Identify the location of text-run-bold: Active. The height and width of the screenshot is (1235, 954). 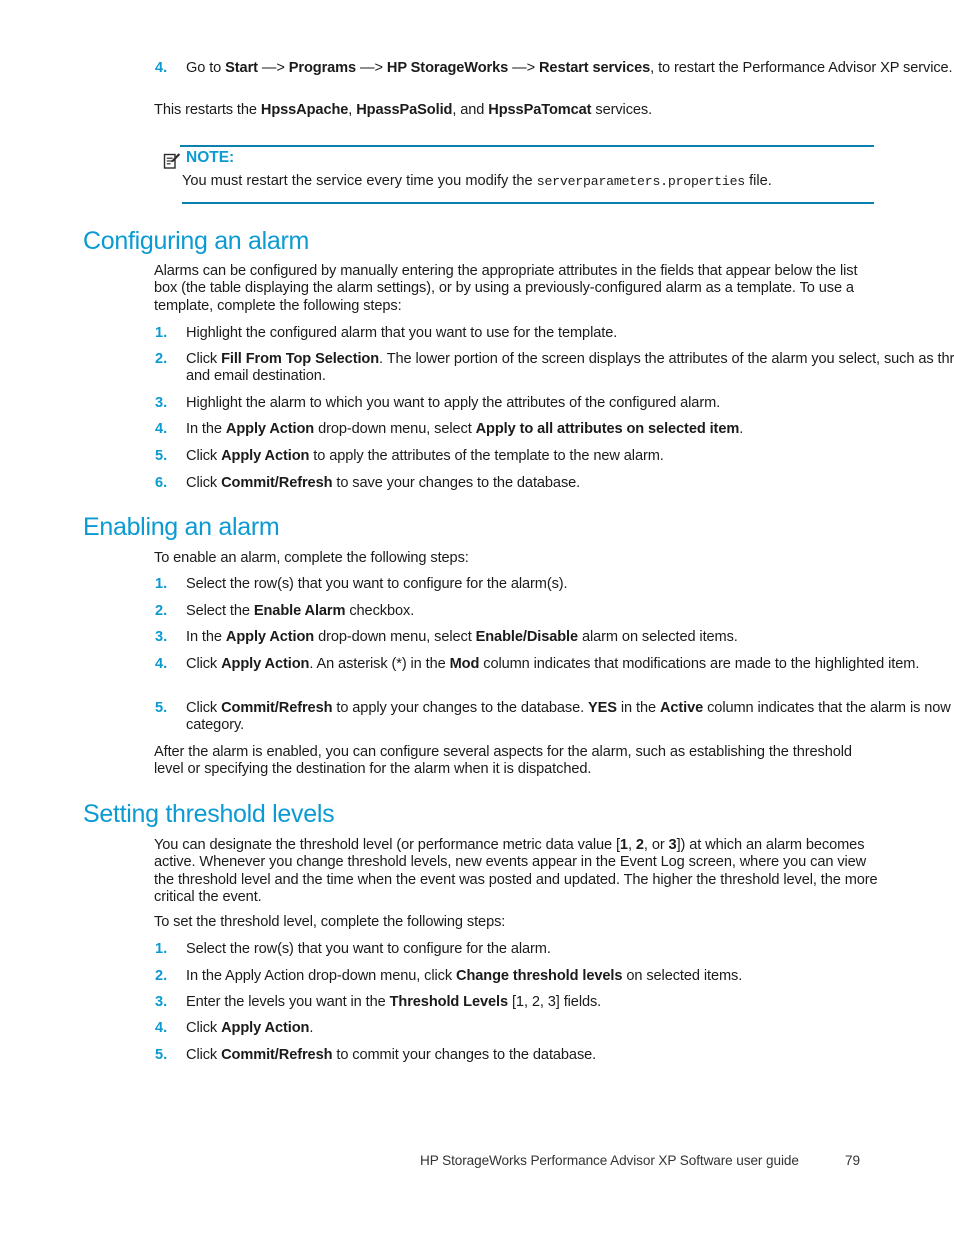
(681, 708).